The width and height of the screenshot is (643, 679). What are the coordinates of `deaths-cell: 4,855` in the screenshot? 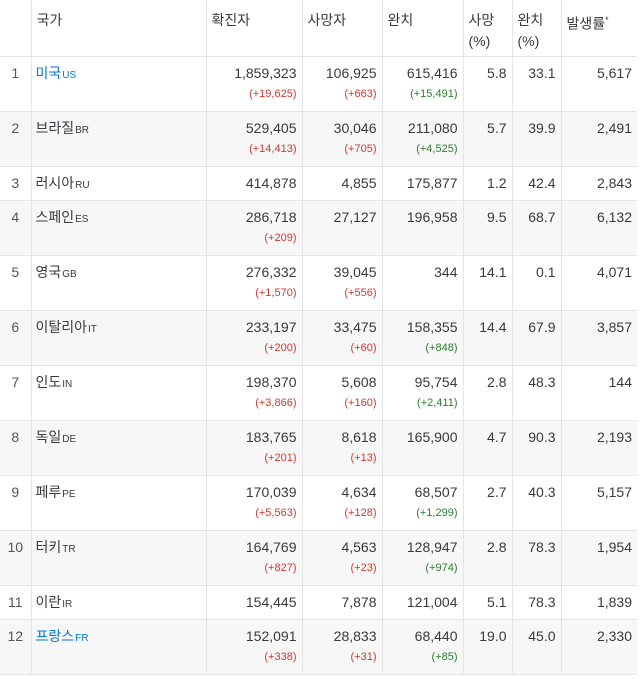 It's located at (342, 183).